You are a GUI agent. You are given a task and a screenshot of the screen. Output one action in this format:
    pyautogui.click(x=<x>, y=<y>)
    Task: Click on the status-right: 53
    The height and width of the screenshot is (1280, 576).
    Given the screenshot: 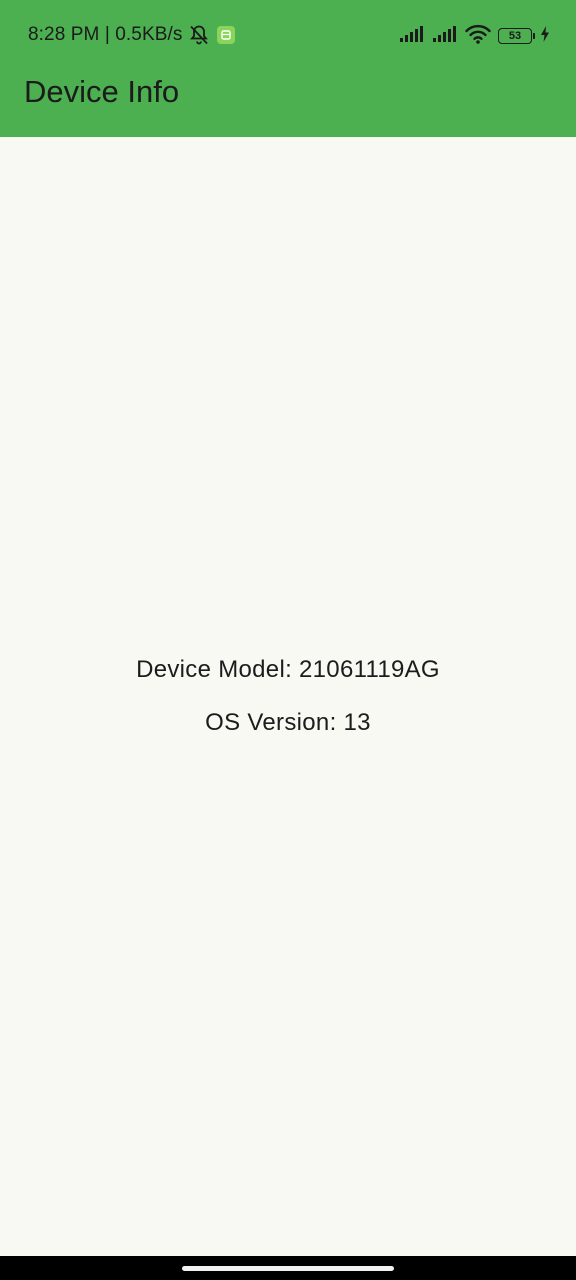 What is the action you would take?
    pyautogui.click(x=474, y=36)
    